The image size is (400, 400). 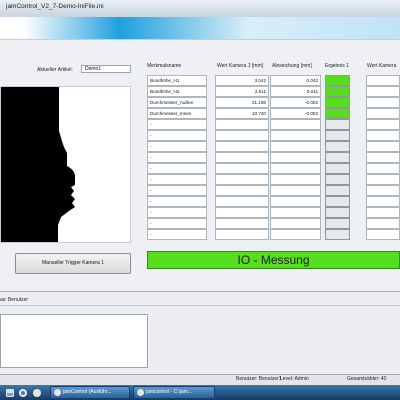 I want to click on status-banner: IO - Messung, so click(x=273, y=260).